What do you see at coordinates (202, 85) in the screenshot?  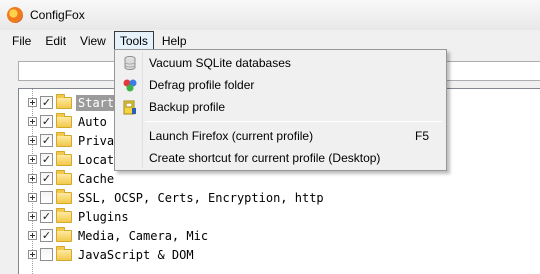 I see `menu-item-label: Defrag profile folder` at bounding box center [202, 85].